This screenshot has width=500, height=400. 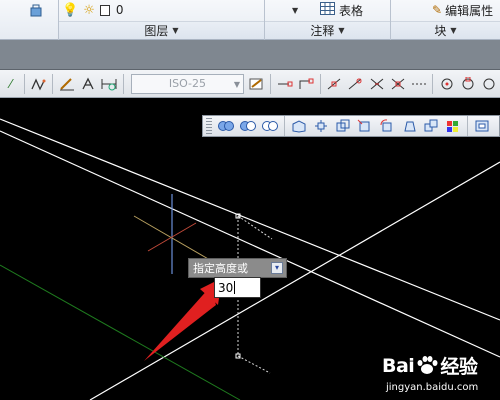 What do you see at coordinates (440, 31) in the screenshot?
I see `block-panel-label: 块` at bounding box center [440, 31].